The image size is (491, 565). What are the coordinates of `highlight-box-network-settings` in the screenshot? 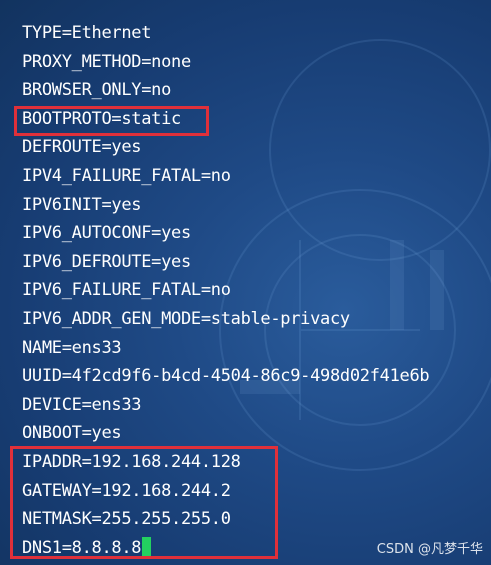 It's located at (144, 502).